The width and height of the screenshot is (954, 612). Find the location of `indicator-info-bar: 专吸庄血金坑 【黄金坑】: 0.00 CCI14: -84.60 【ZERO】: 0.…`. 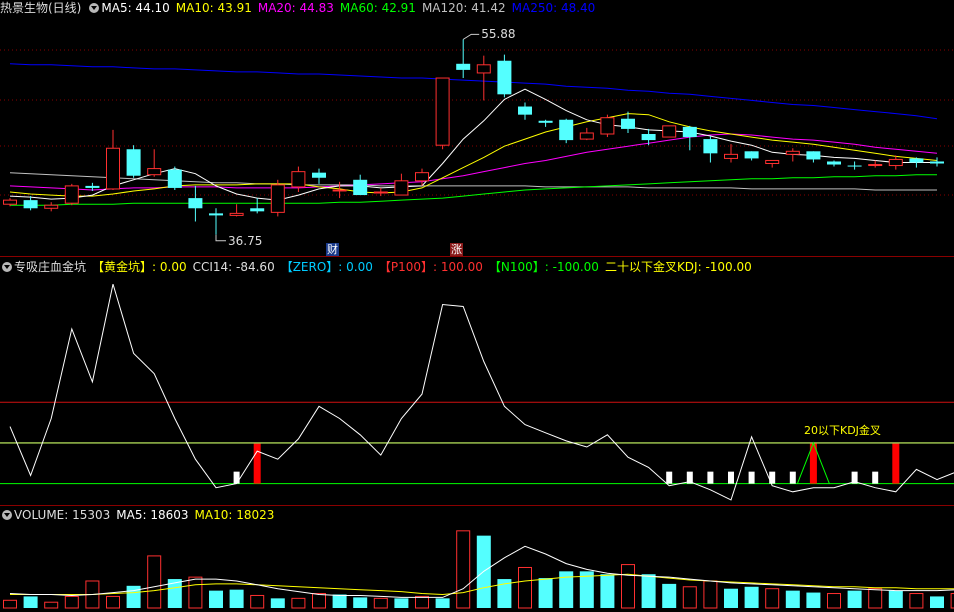

indicator-info-bar: 专吸庄血金坑 【黄金坑】: 0.00 CCI14: -84.60 【ZERO】: 0.… is located at coordinates (382, 267).